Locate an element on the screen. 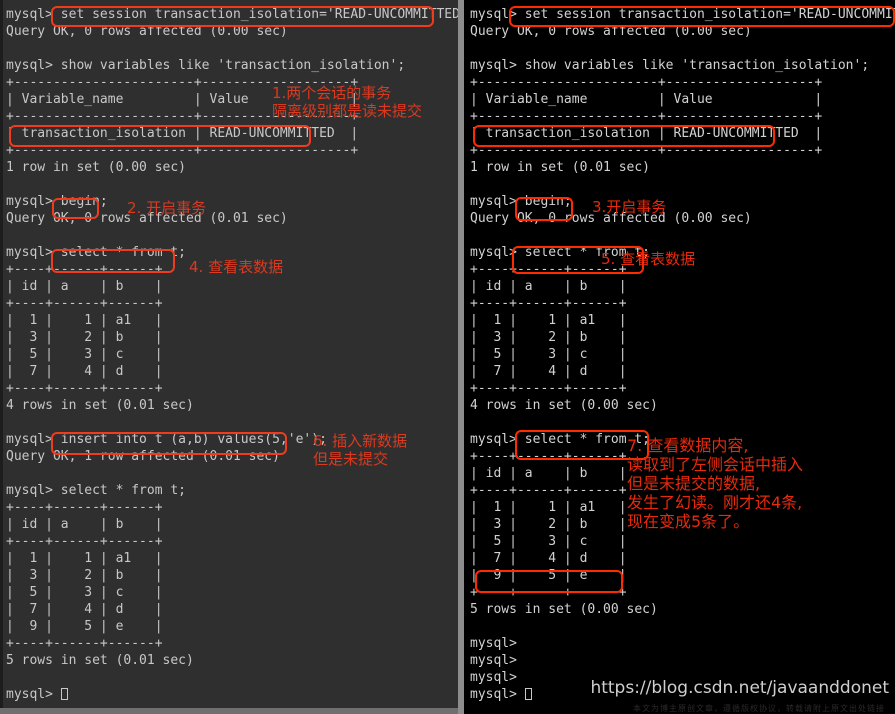  annotation-2-begin-transaction: 2. 开启事务 is located at coordinates (167, 208).